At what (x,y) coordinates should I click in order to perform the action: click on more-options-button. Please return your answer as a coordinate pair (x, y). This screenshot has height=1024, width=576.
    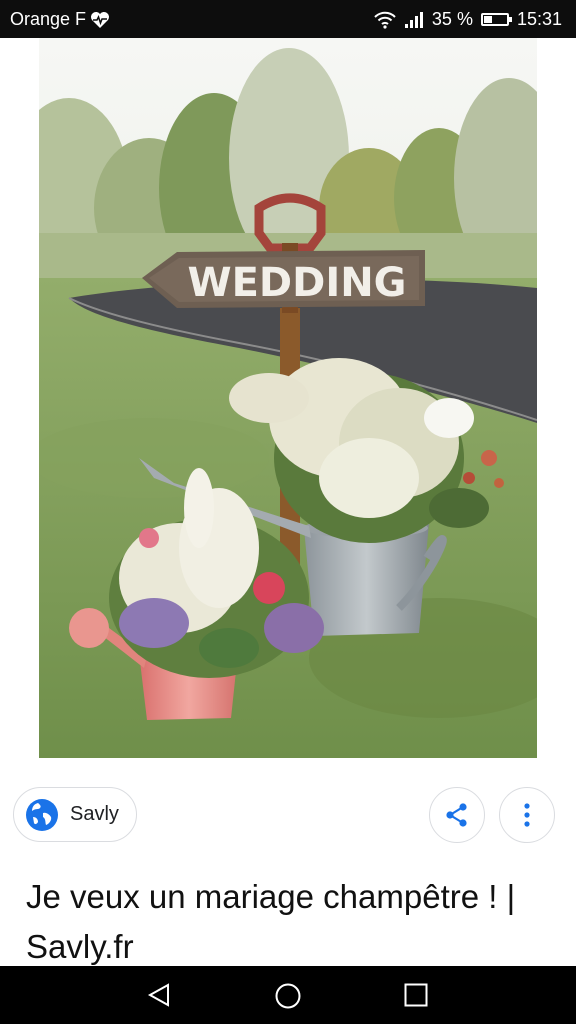
    Looking at the image, I should click on (527, 815).